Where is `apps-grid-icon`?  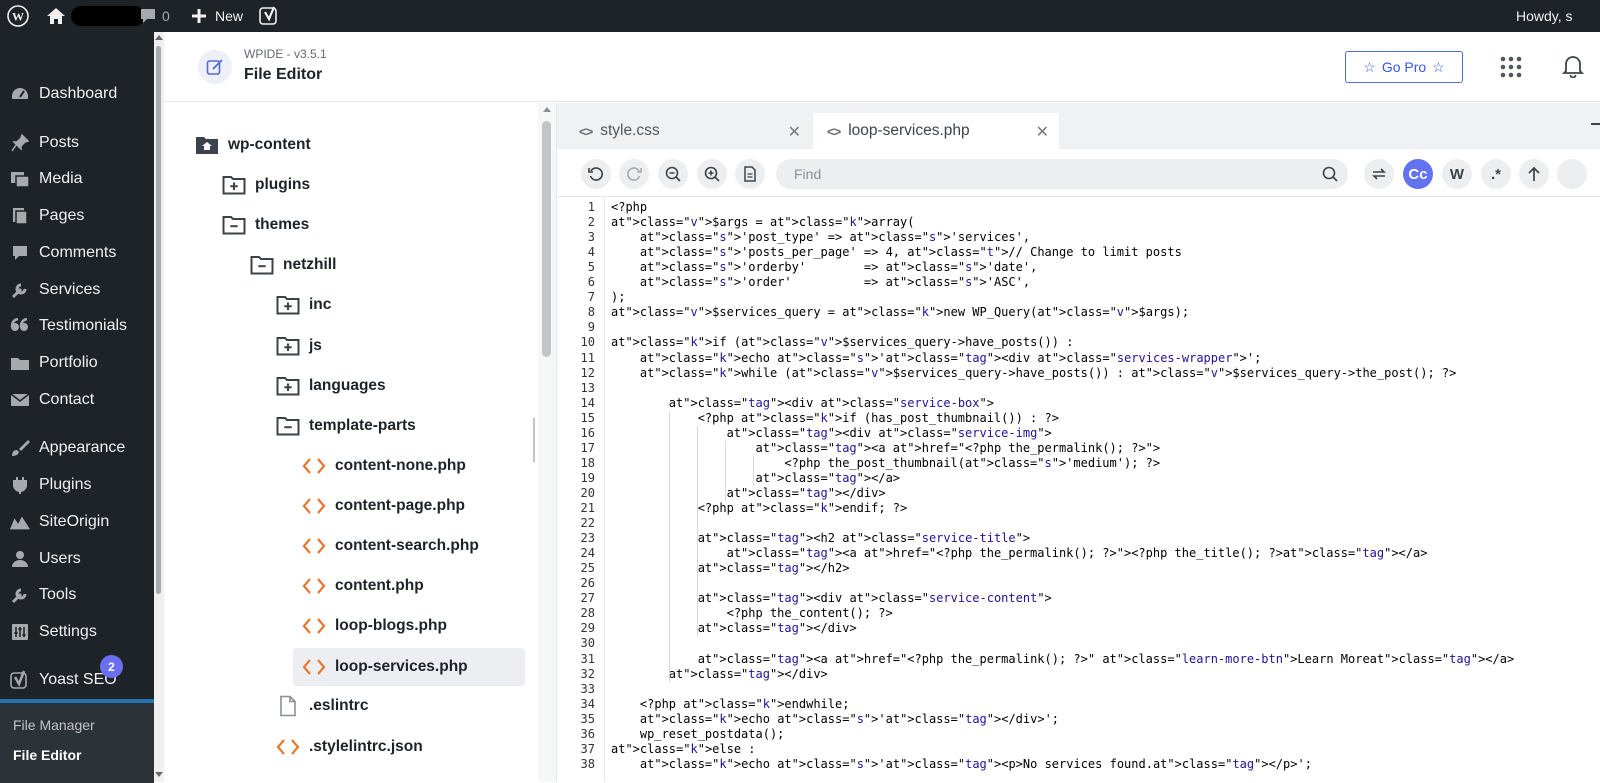 apps-grid-icon is located at coordinates (1511, 69).